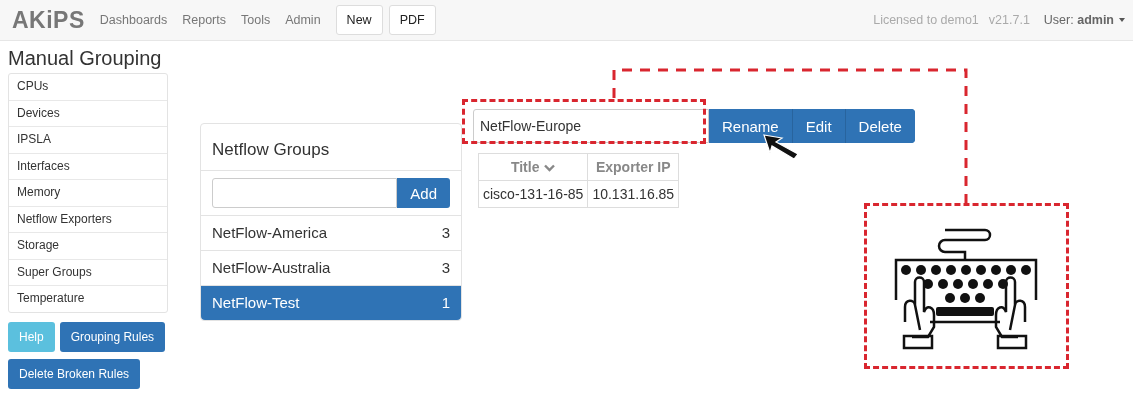 This screenshot has width=1133, height=404. I want to click on group-item: NetFlow-America 3, so click(331, 233).